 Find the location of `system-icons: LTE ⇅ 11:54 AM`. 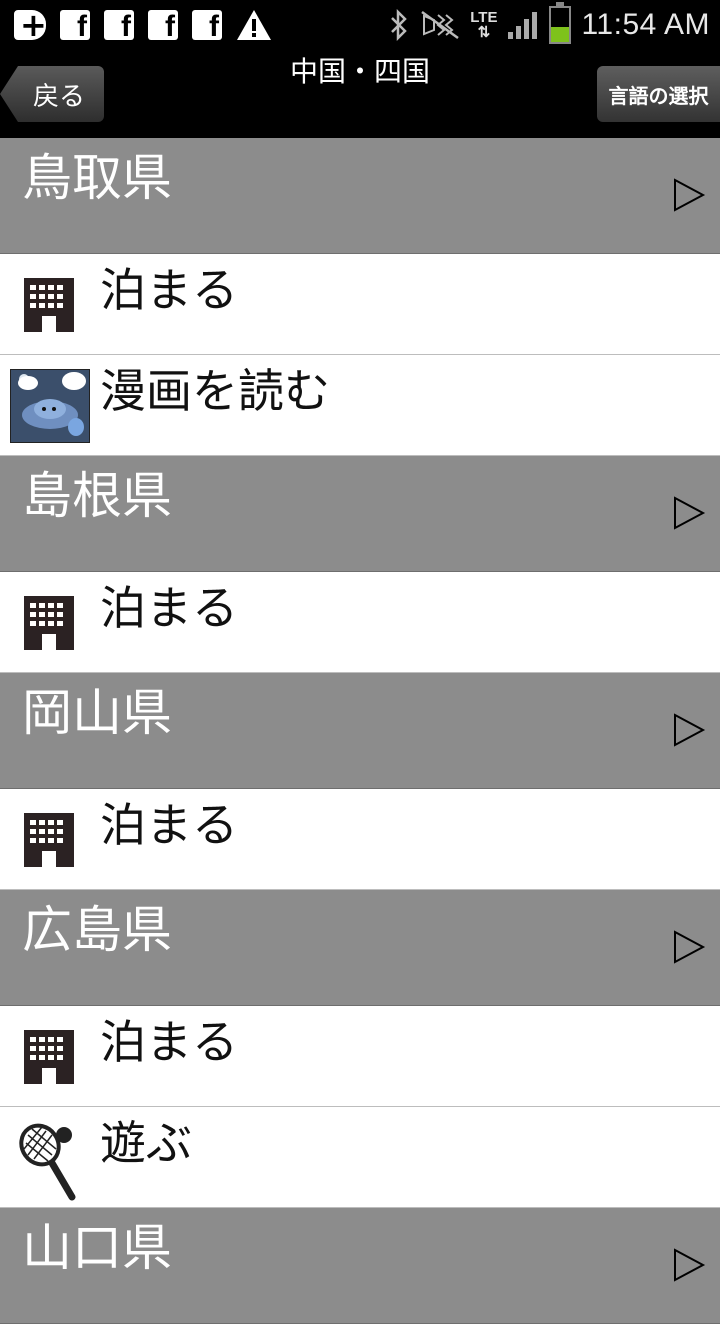

system-icons: LTE ⇅ 11:54 AM is located at coordinates (549, 25).